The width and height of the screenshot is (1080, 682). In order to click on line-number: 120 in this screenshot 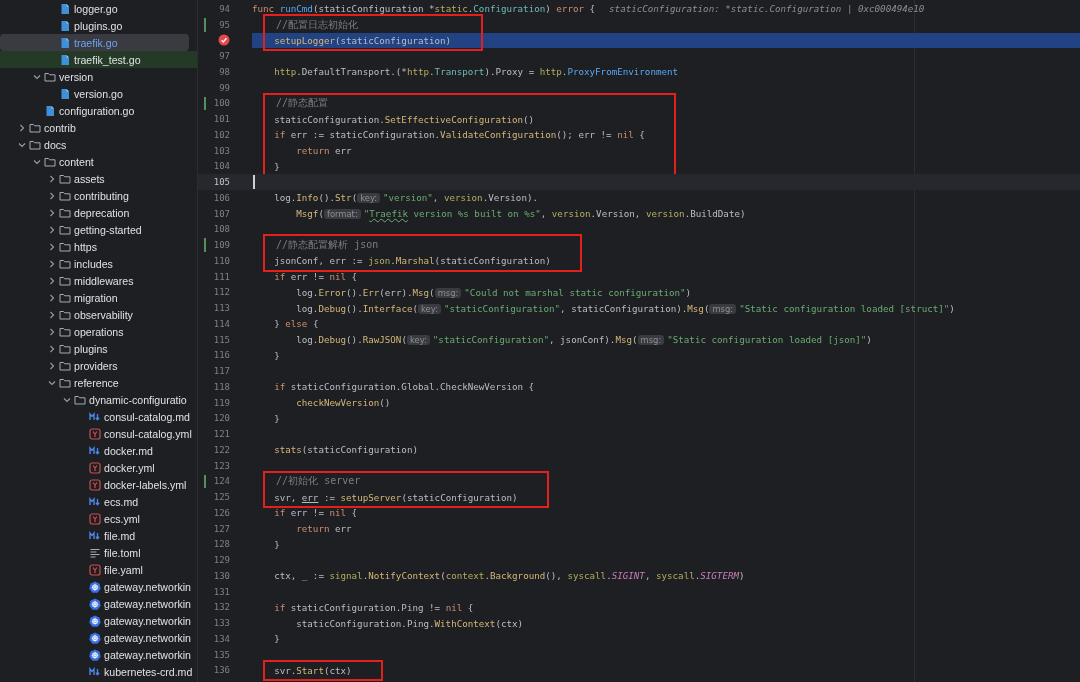, I will do `click(221, 418)`.